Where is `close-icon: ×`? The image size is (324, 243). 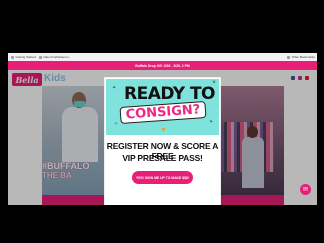 close-icon: × is located at coordinates (214, 83).